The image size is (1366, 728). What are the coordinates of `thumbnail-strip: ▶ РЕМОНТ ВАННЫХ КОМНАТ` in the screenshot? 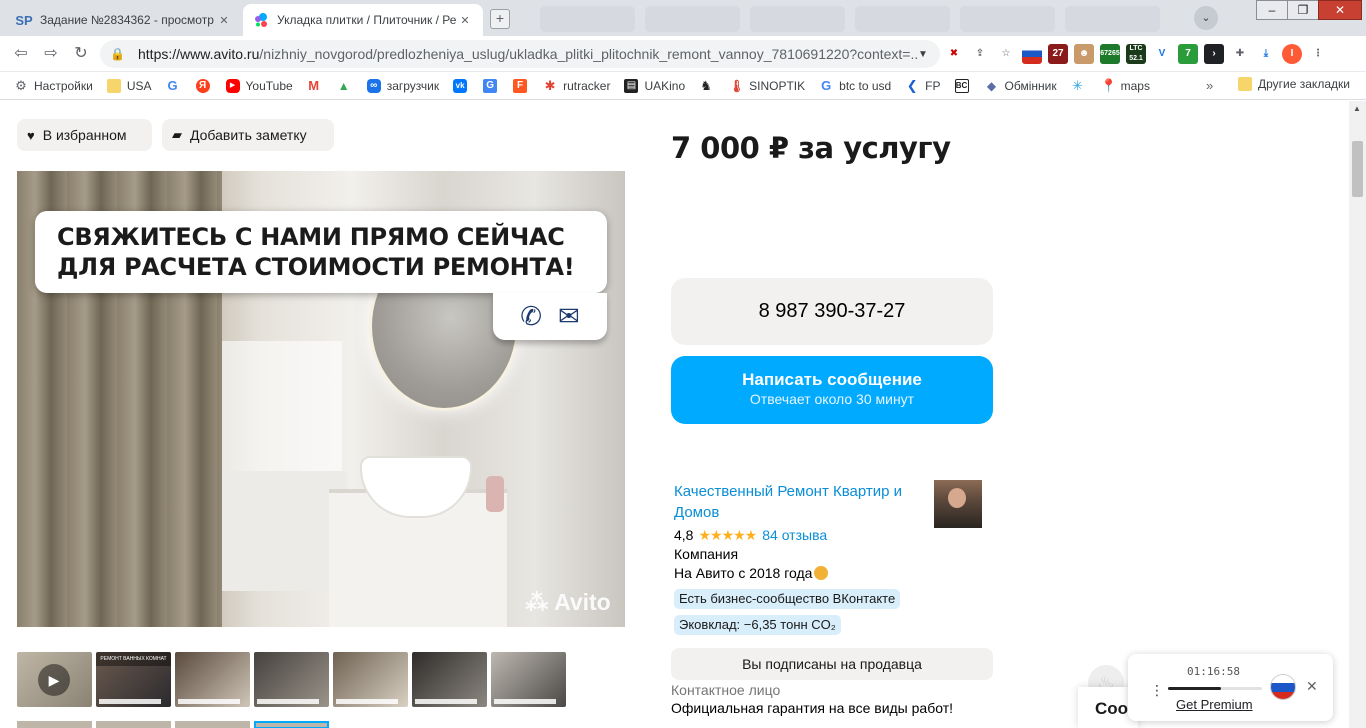 It's located at (291, 679).